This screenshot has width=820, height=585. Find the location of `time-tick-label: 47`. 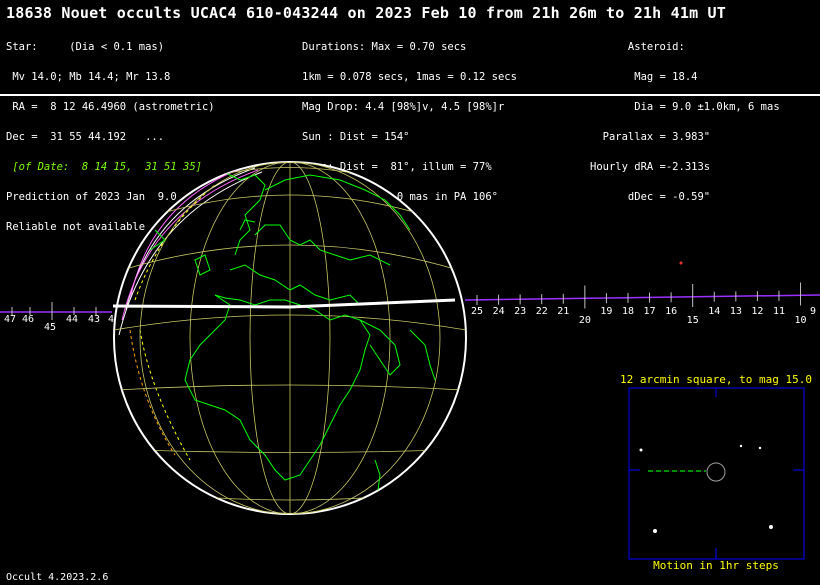

time-tick-label: 47 is located at coordinates (10, 319).